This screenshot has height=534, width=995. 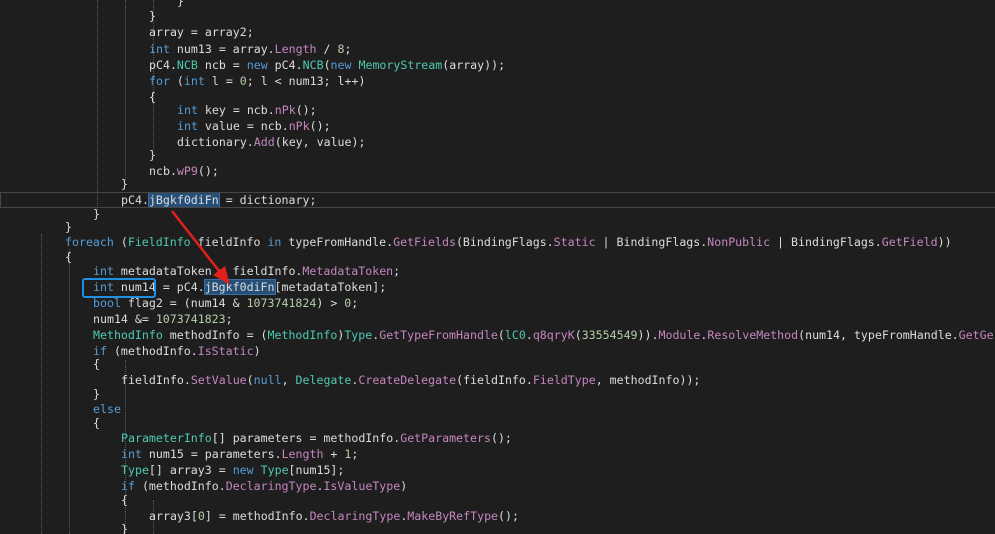 What do you see at coordinates (197, 243) in the screenshot?
I see `arrow-shaft` at bounding box center [197, 243].